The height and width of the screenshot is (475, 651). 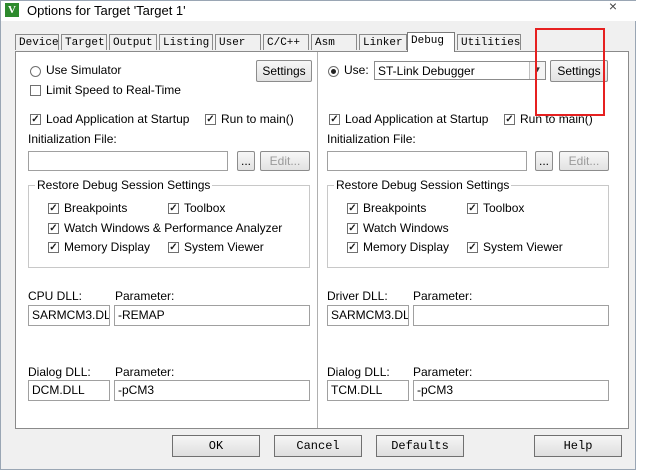 What do you see at coordinates (145, 296) in the screenshot?
I see `cpu-parameter-label: Parameter:` at bounding box center [145, 296].